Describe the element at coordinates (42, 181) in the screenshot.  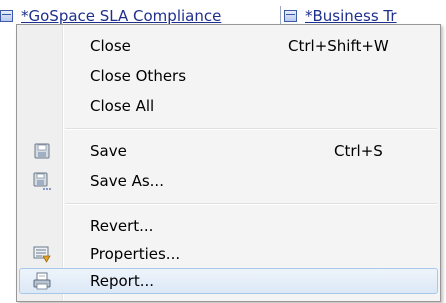
I see `save-as-icon` at that location.